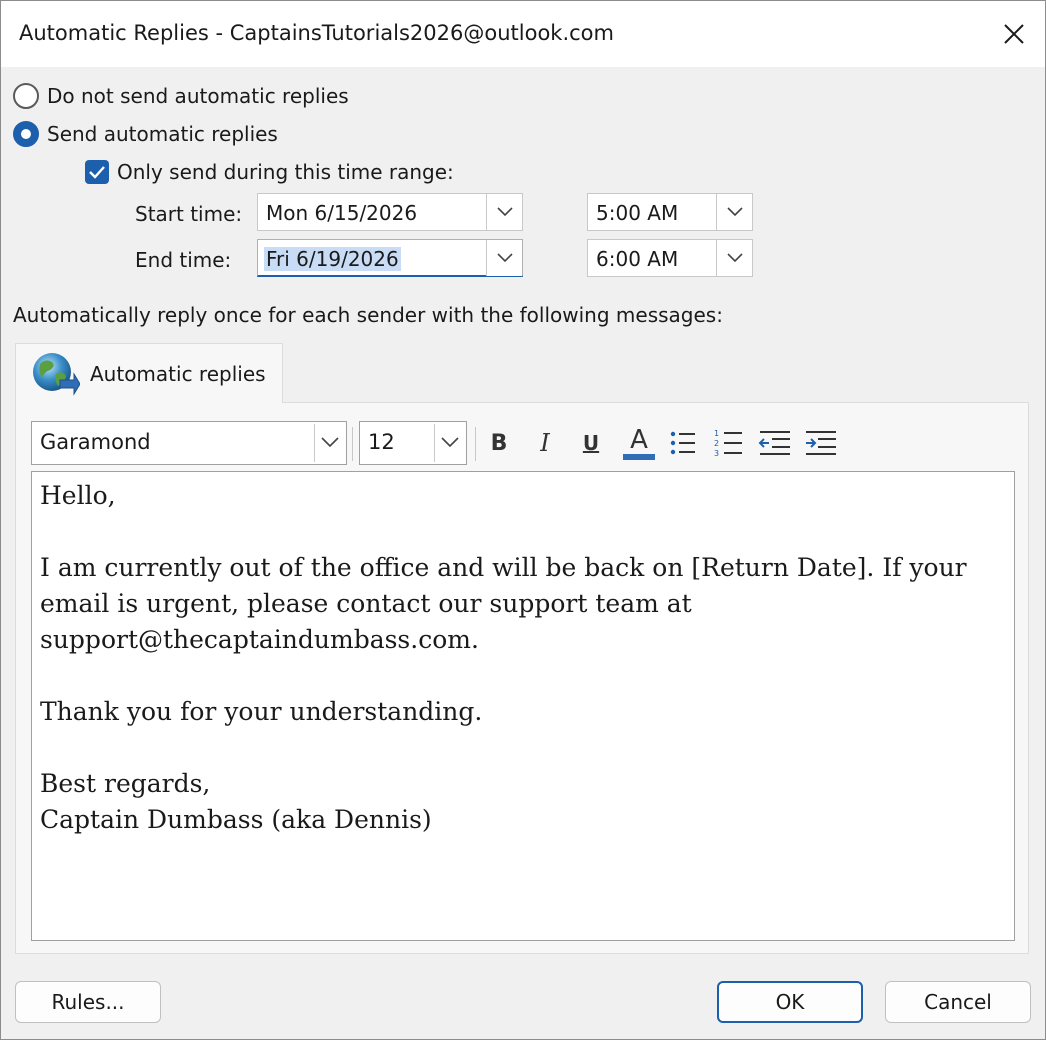 The image size is (1046, 1040). Describe the element at coordinates (413, 443) in the screenshot. I see `font-size-select: 12` at that location.